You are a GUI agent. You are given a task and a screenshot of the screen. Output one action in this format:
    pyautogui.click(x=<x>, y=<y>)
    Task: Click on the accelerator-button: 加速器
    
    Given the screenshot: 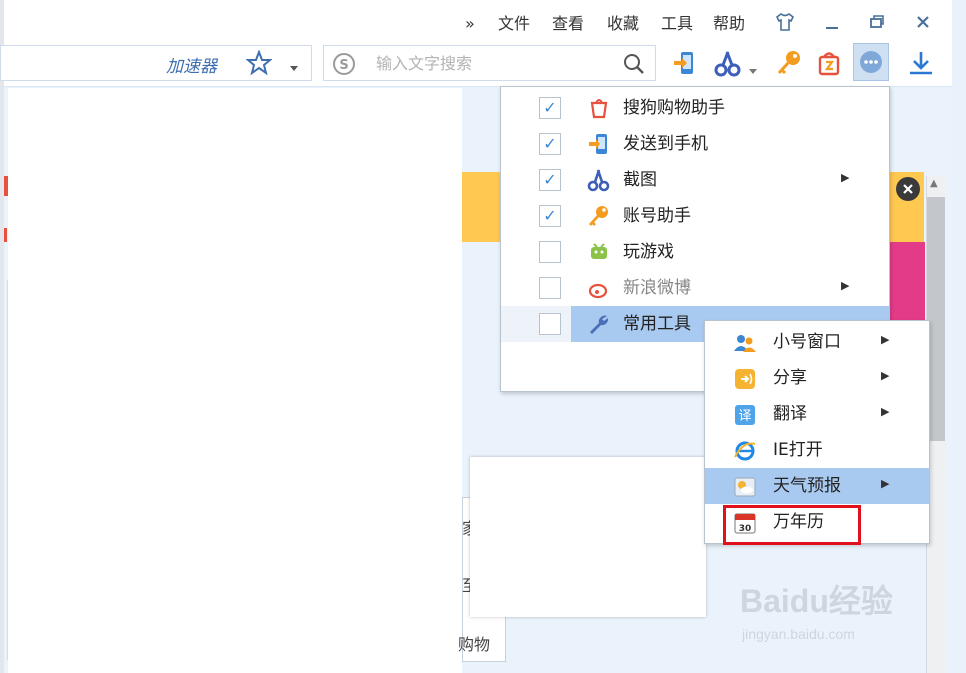 What is the action you would take?
    pyautogui.click(x=191, y=64)
    